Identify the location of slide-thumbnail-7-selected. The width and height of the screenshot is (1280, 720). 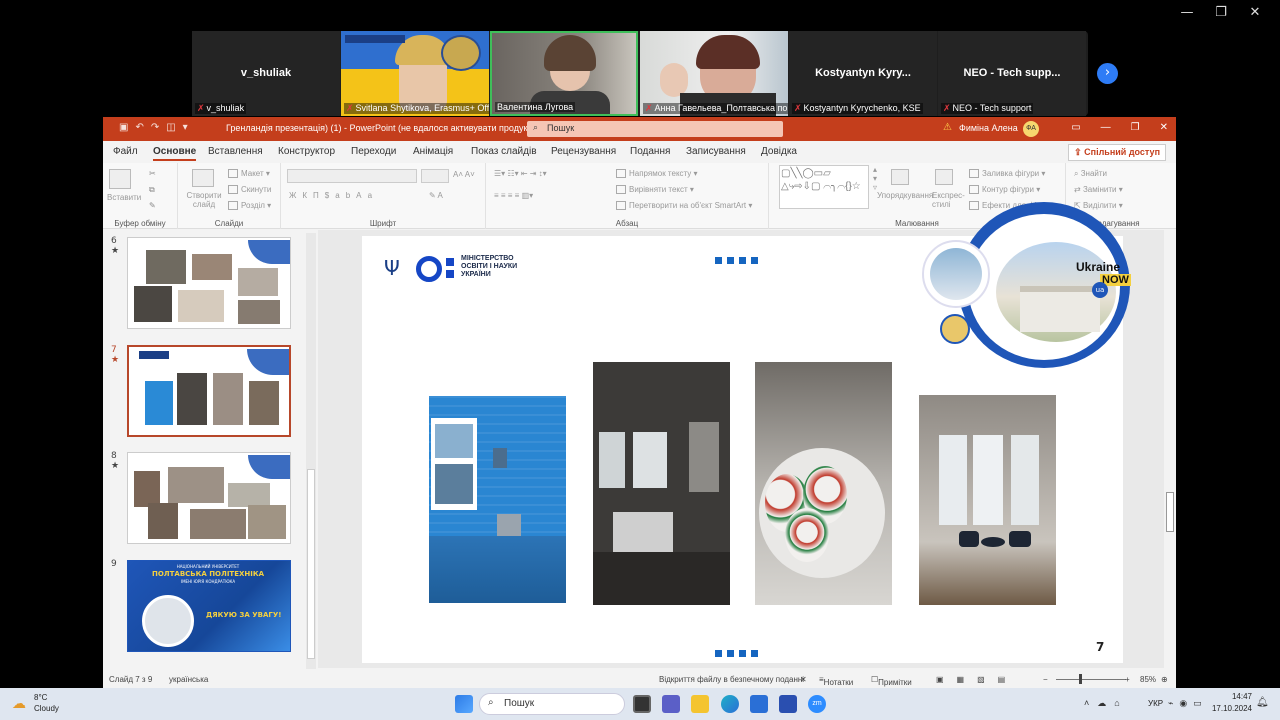
(209, 391).